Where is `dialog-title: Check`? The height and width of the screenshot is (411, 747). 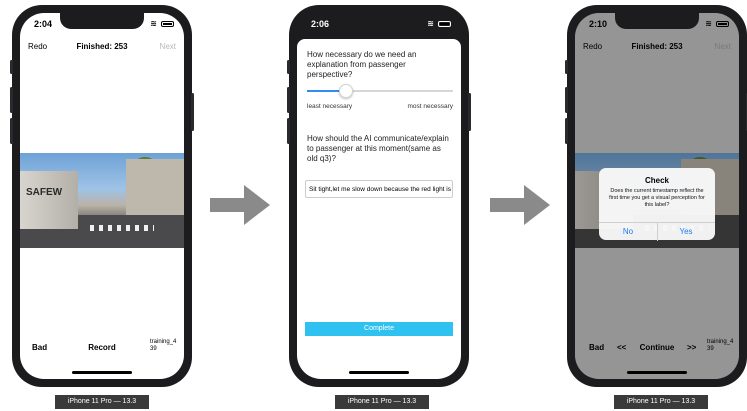 dialog-title: Check is located at coordinates (656, 180).